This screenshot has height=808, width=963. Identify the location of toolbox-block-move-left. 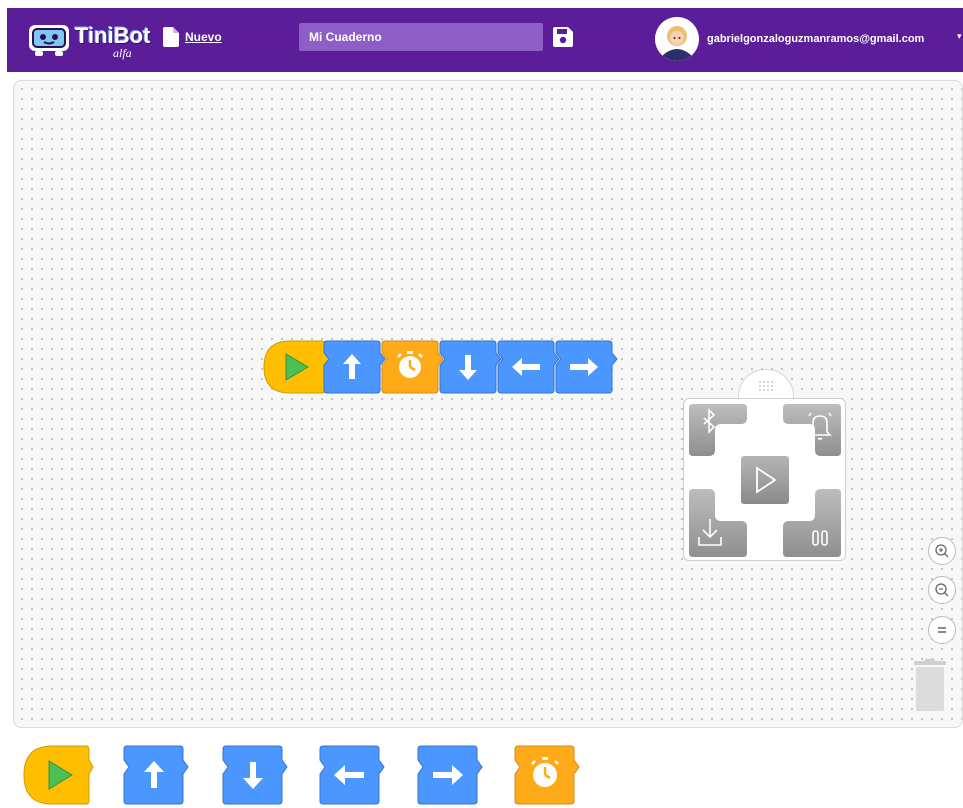
(352, 776).